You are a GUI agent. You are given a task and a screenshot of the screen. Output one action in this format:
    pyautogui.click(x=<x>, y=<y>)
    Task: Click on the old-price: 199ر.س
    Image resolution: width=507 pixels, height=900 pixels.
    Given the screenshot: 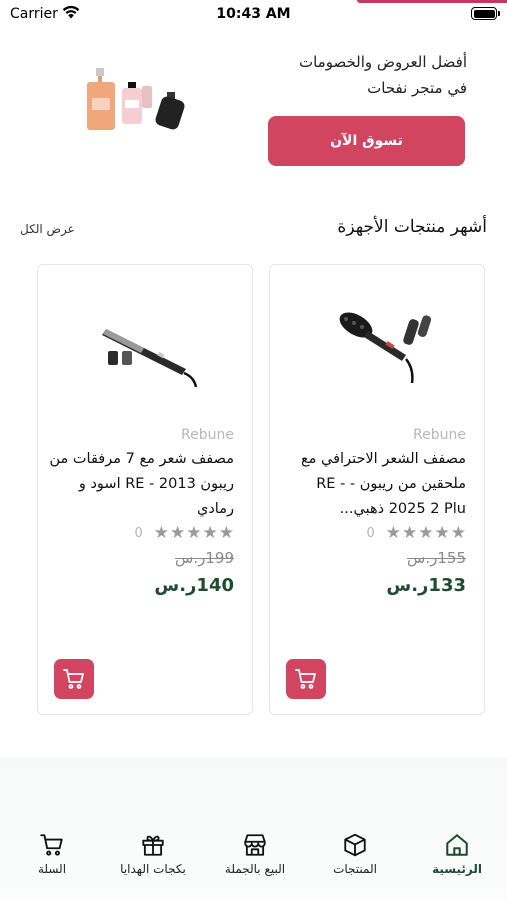 What is the action you would take?
    pyautogui.click(x=204, y=558)
    